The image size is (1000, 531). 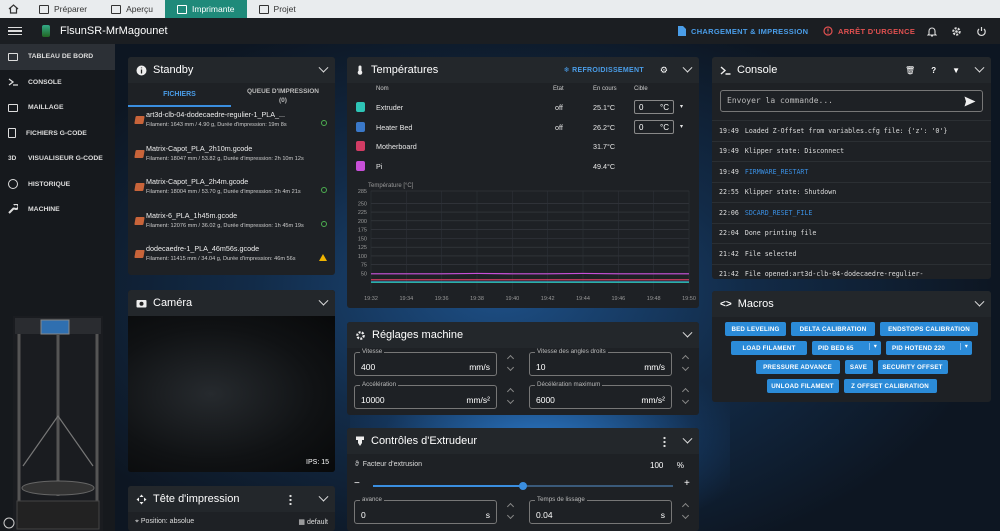 What do you see at coordinates (851, 212) in the screenshot?
I see `console-line: 22:06 SDCARD_RESET_FILE` at bounding box center [851, 212].